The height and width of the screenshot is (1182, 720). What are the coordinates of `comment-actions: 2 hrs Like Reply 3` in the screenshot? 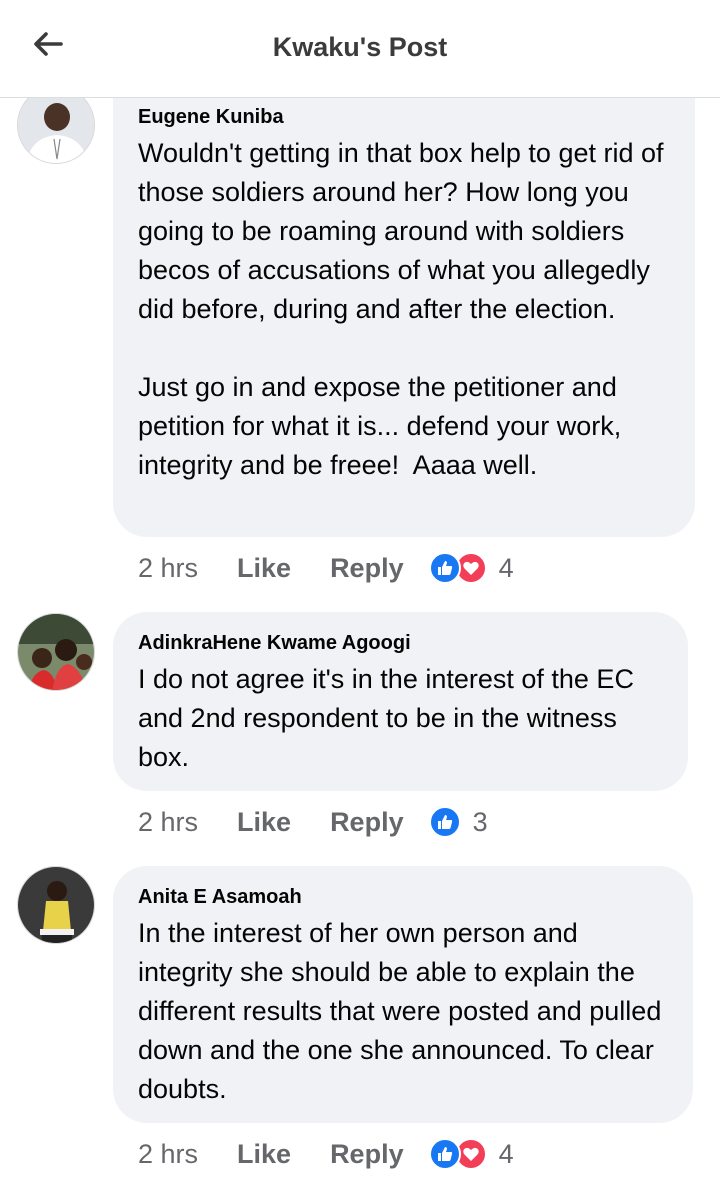 It's located at (313, 822).